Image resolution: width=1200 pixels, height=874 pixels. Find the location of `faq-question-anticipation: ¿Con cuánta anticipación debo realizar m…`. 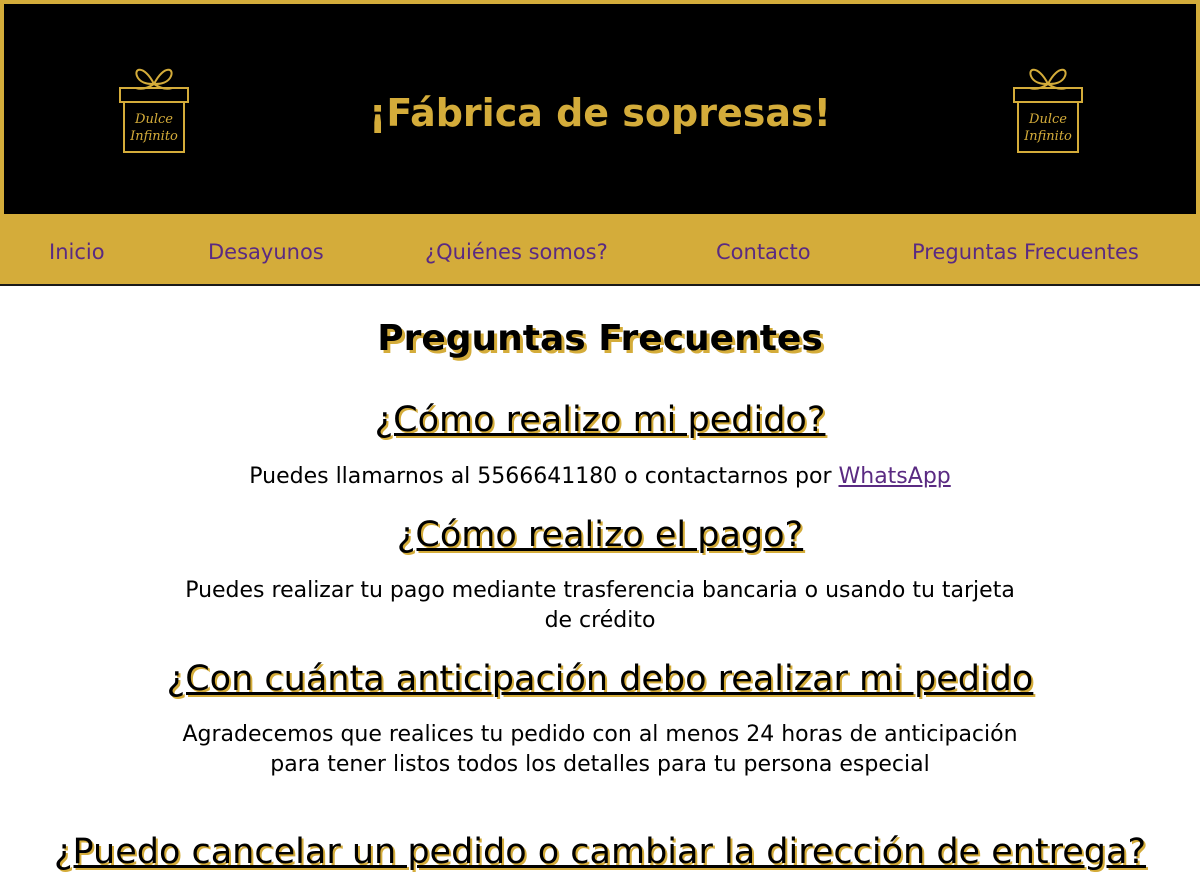

faq-question-anticipation: ¿Con cuánta anticipación debo realizar m… is located at coordinates (600, 679).